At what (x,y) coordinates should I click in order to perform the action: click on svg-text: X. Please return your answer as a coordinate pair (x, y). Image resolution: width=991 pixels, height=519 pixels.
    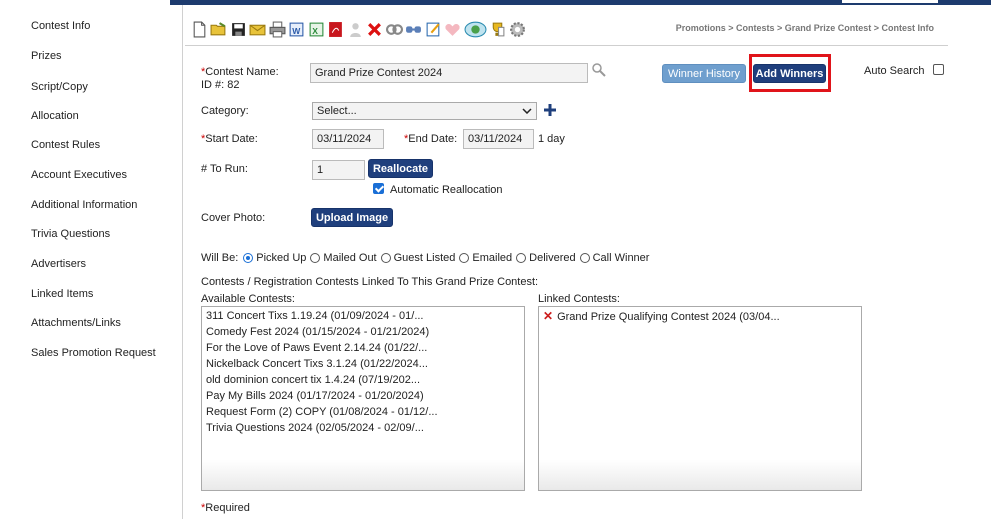
    Looking at the image, I should click on (315, 30).